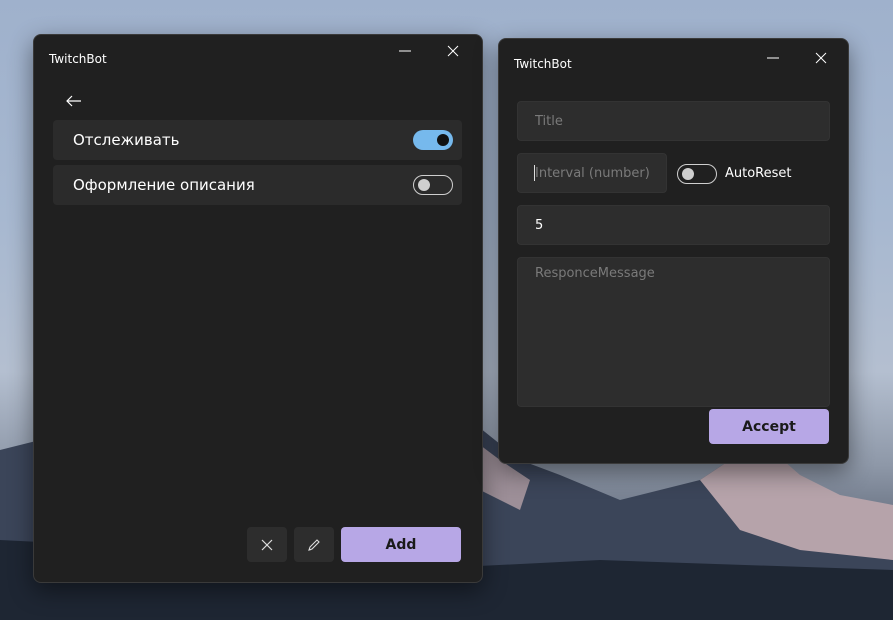 This screenshot has width=893, height=620. What do you see at coordinates (257, 140) in the screenshot?
I see `setting-row-tracking: Отслеживать` at bounding box center [257, 140].